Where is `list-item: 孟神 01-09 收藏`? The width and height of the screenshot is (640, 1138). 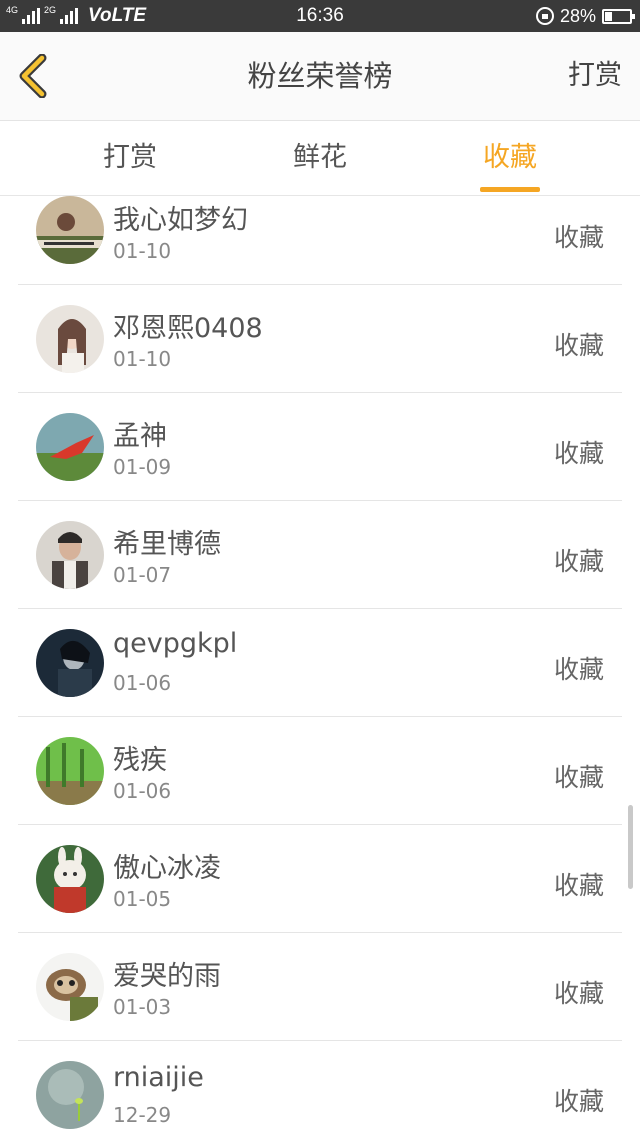 list-item: 孟神 01-09 收藏 is located at coordinates (320, 446).